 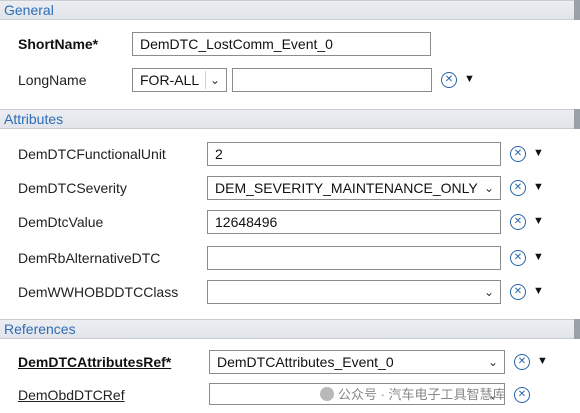 What do you see at coordinates (327, 394) in the screenshot?
I see `wechat-icon` at bounding box center [327, 394].